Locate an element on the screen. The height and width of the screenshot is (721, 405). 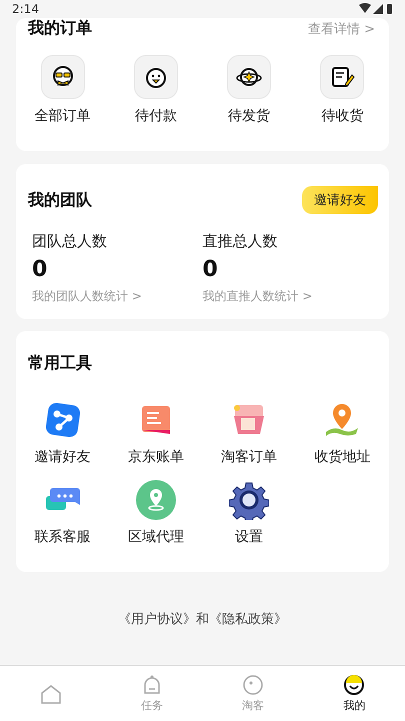
item-label: 联系客服 is located at coordinates (62, 537).